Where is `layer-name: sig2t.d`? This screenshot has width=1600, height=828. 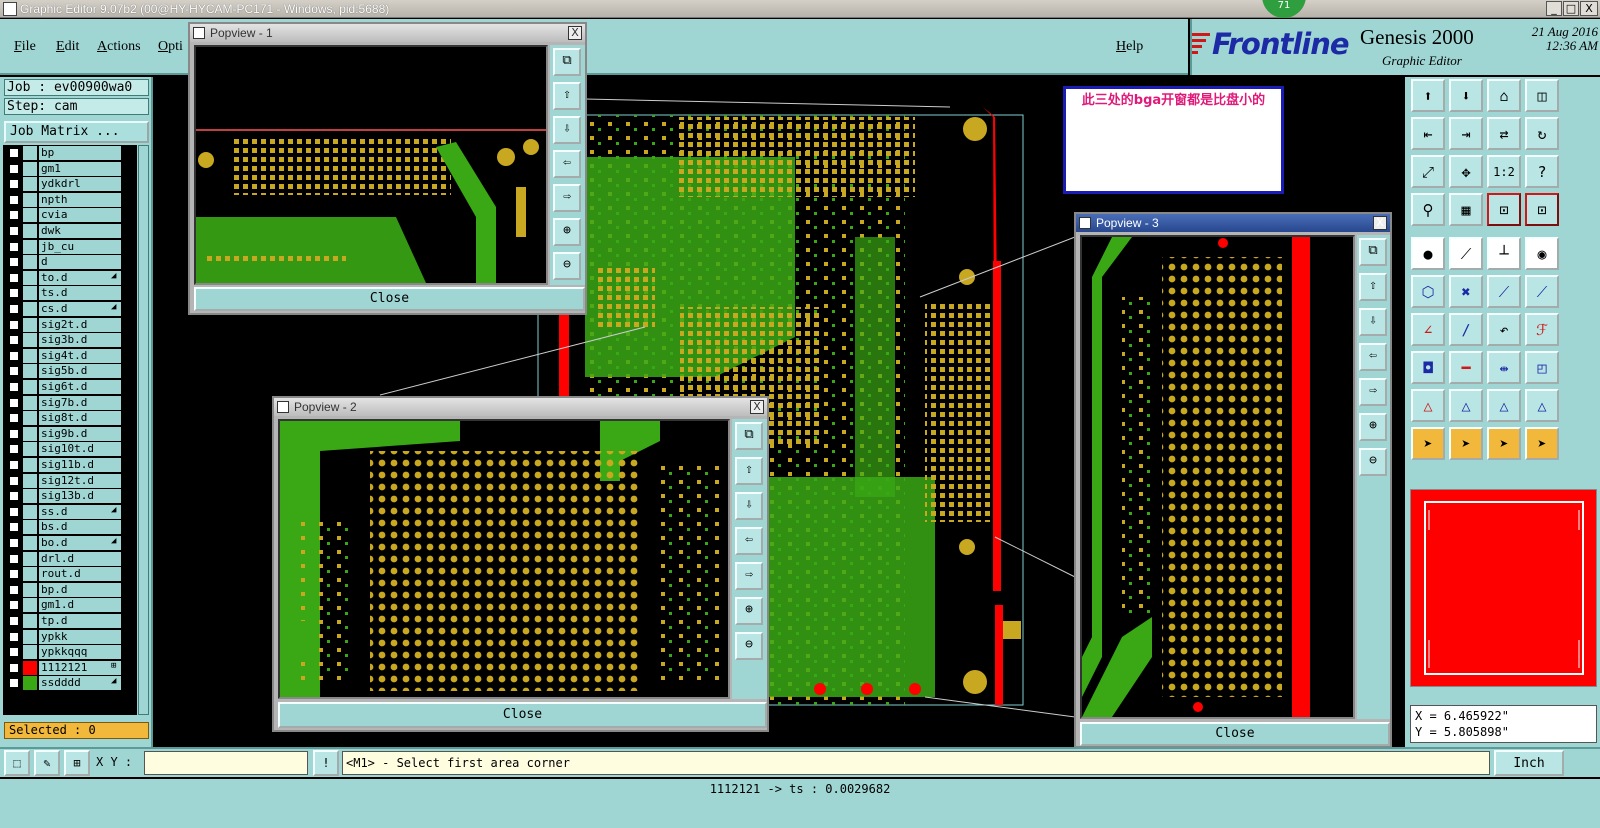 layer-name: sig2t.d is located at coordinates (80, 324).